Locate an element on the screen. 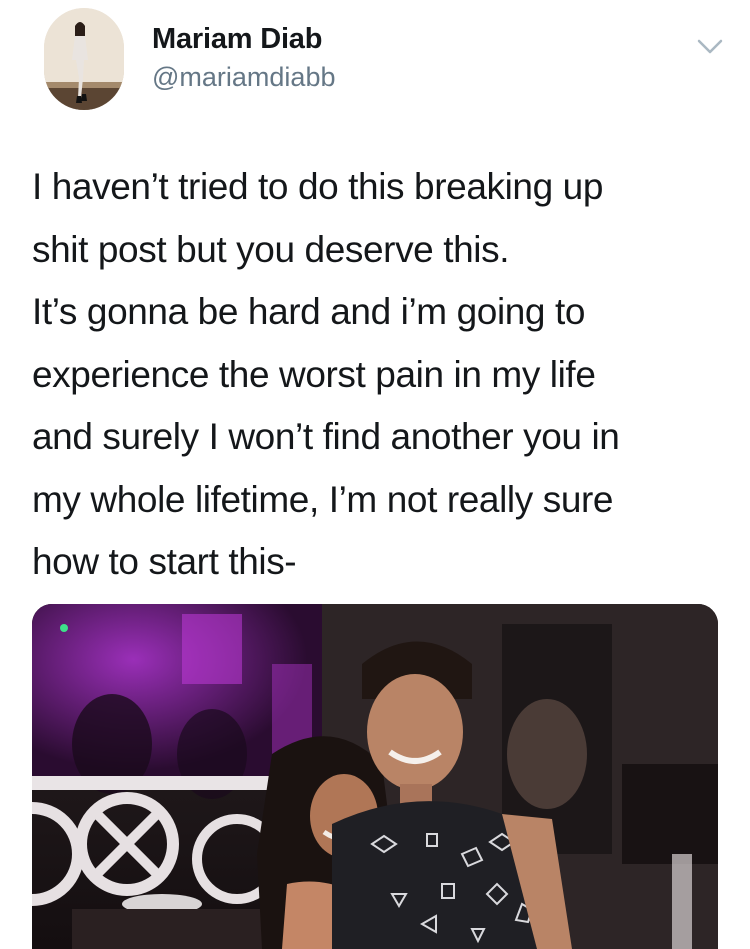  tweet-text-line: my whole lifetime, I’m not really sure is located at coordinates (323, 499).